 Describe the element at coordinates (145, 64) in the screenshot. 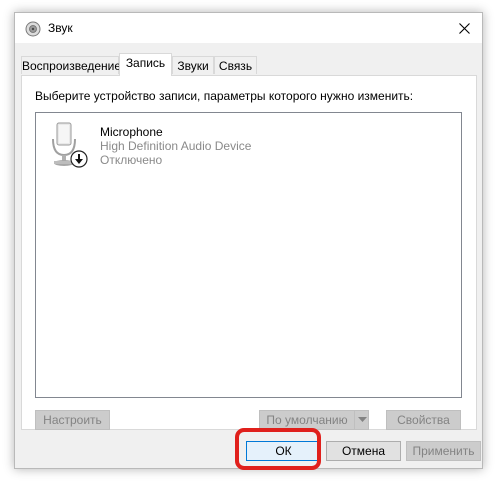

I see `tab-recording: Запись` at that location.